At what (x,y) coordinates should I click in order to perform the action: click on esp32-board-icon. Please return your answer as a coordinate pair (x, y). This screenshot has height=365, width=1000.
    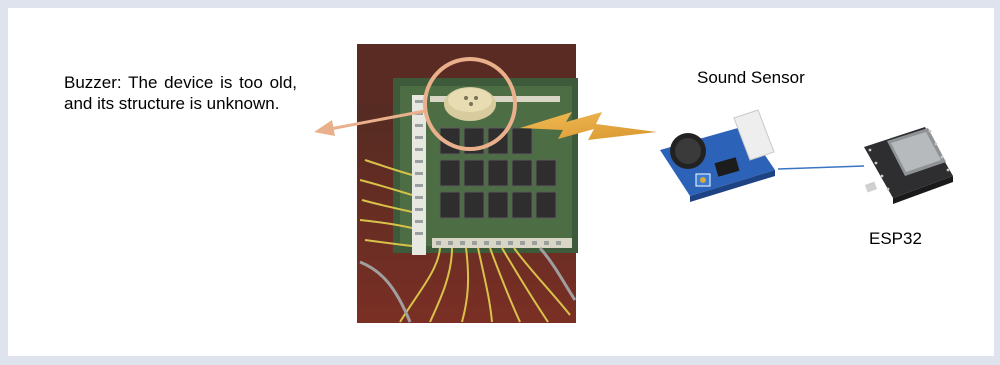
    Looking at the image, I should click on (908, 165).